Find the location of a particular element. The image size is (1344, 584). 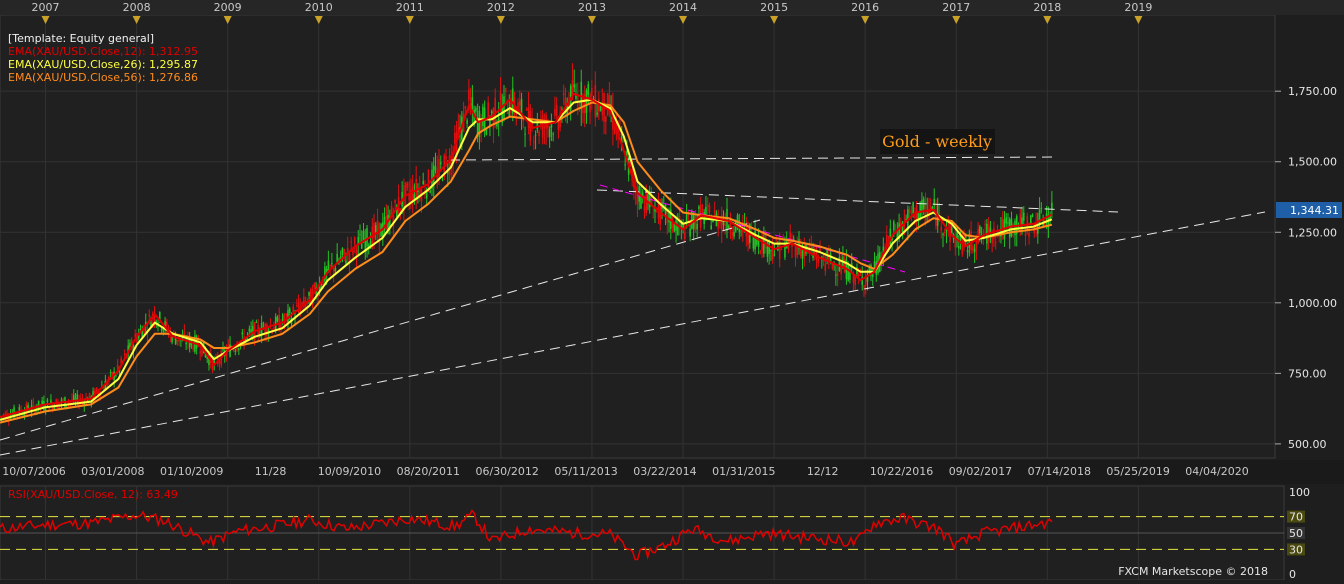

last-price-marker: 1,344.31 is located at coordinates (1309, 210).